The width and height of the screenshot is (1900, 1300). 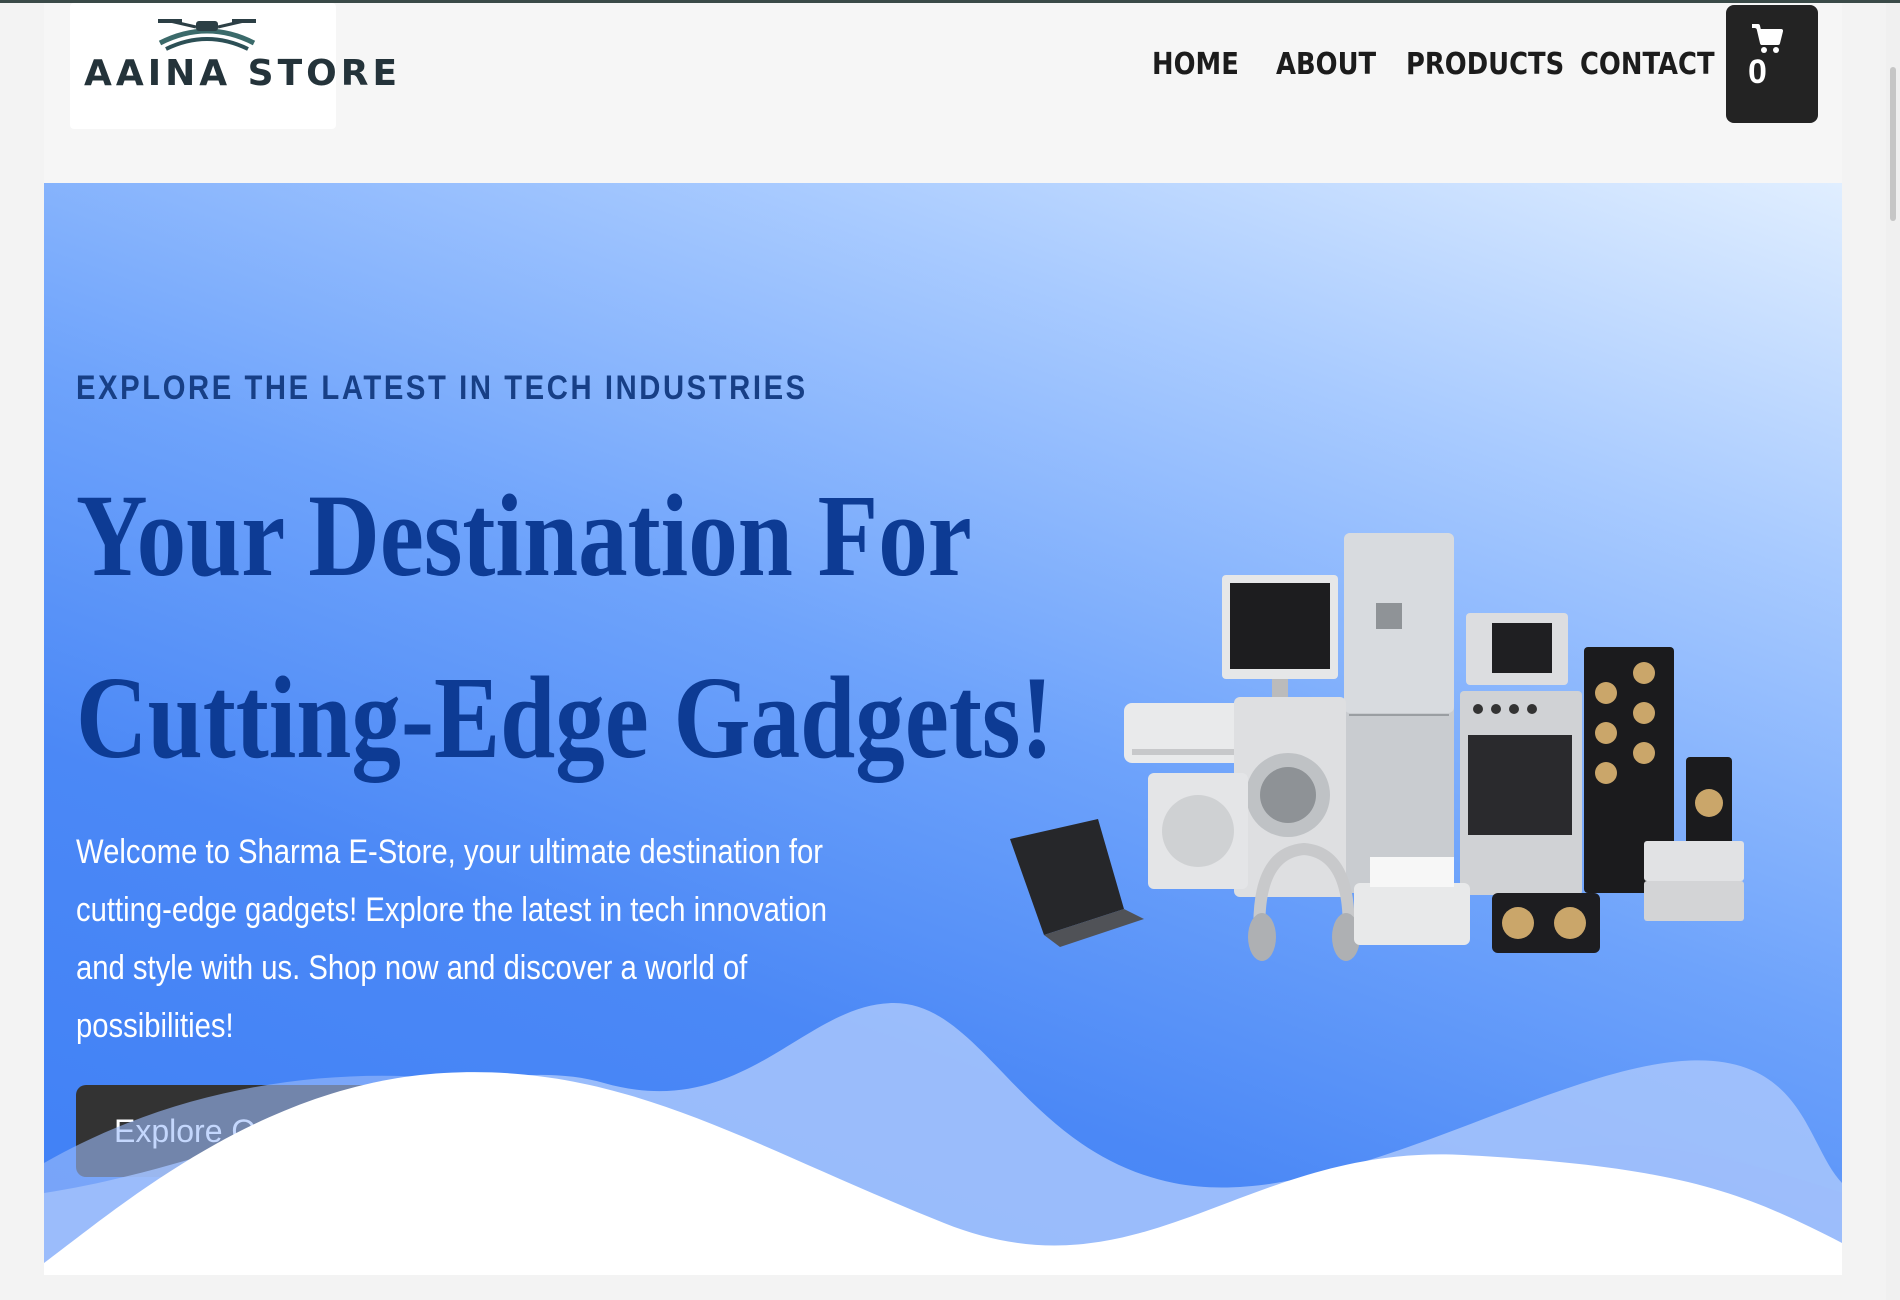 What do you see at coordinates (1772, 64) in the screenshot?
I see `cart-button: 0` at bounding box center [1772, 64].